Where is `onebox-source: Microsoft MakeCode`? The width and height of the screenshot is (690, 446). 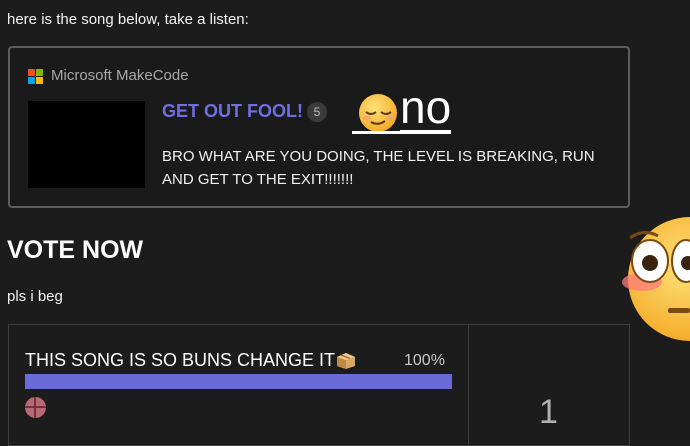
onebox-source: Microsoft MakeCode is located at coordinates (108, 75).